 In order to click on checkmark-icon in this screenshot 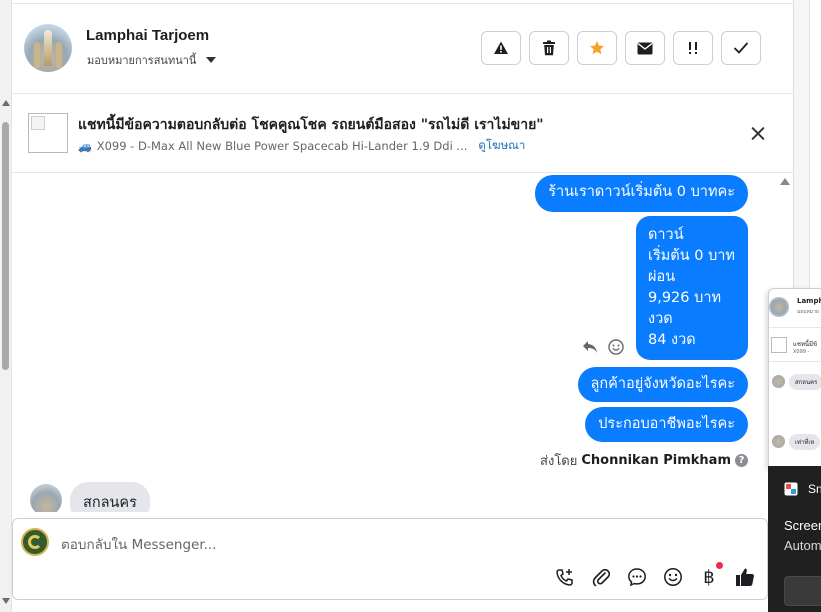, I will do `click(741, 48)`.